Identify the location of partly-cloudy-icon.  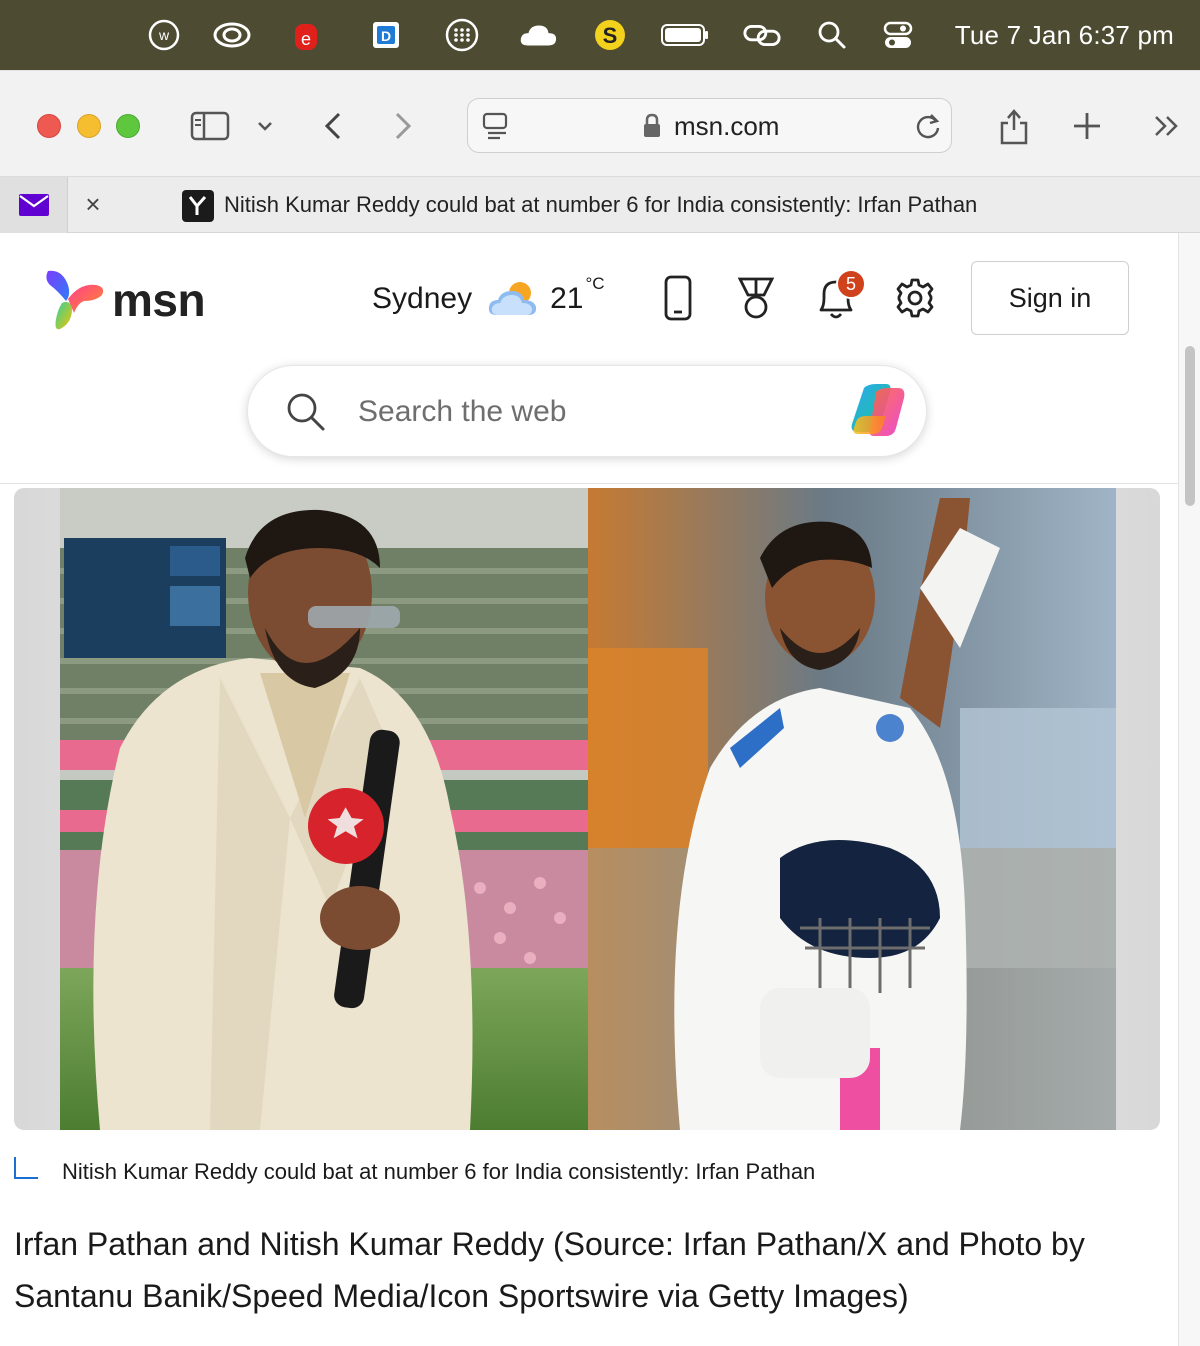
(512, 298).